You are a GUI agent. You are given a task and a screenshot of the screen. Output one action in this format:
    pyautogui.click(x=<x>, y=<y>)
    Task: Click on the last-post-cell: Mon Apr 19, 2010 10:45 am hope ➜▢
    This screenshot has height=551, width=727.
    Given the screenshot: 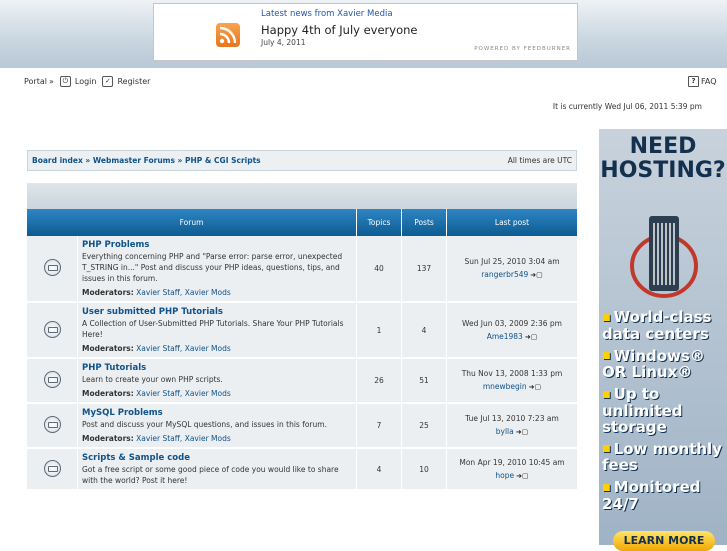 What is the action you would take?
    pyautogui.click(x=511, y=469)
    